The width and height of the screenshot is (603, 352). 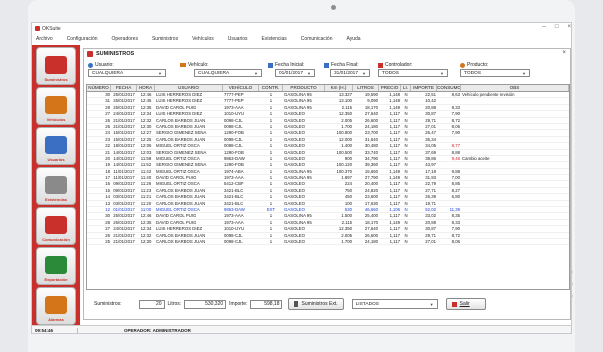 I want to click on maximize-button: □, so click(x=557, y=27).